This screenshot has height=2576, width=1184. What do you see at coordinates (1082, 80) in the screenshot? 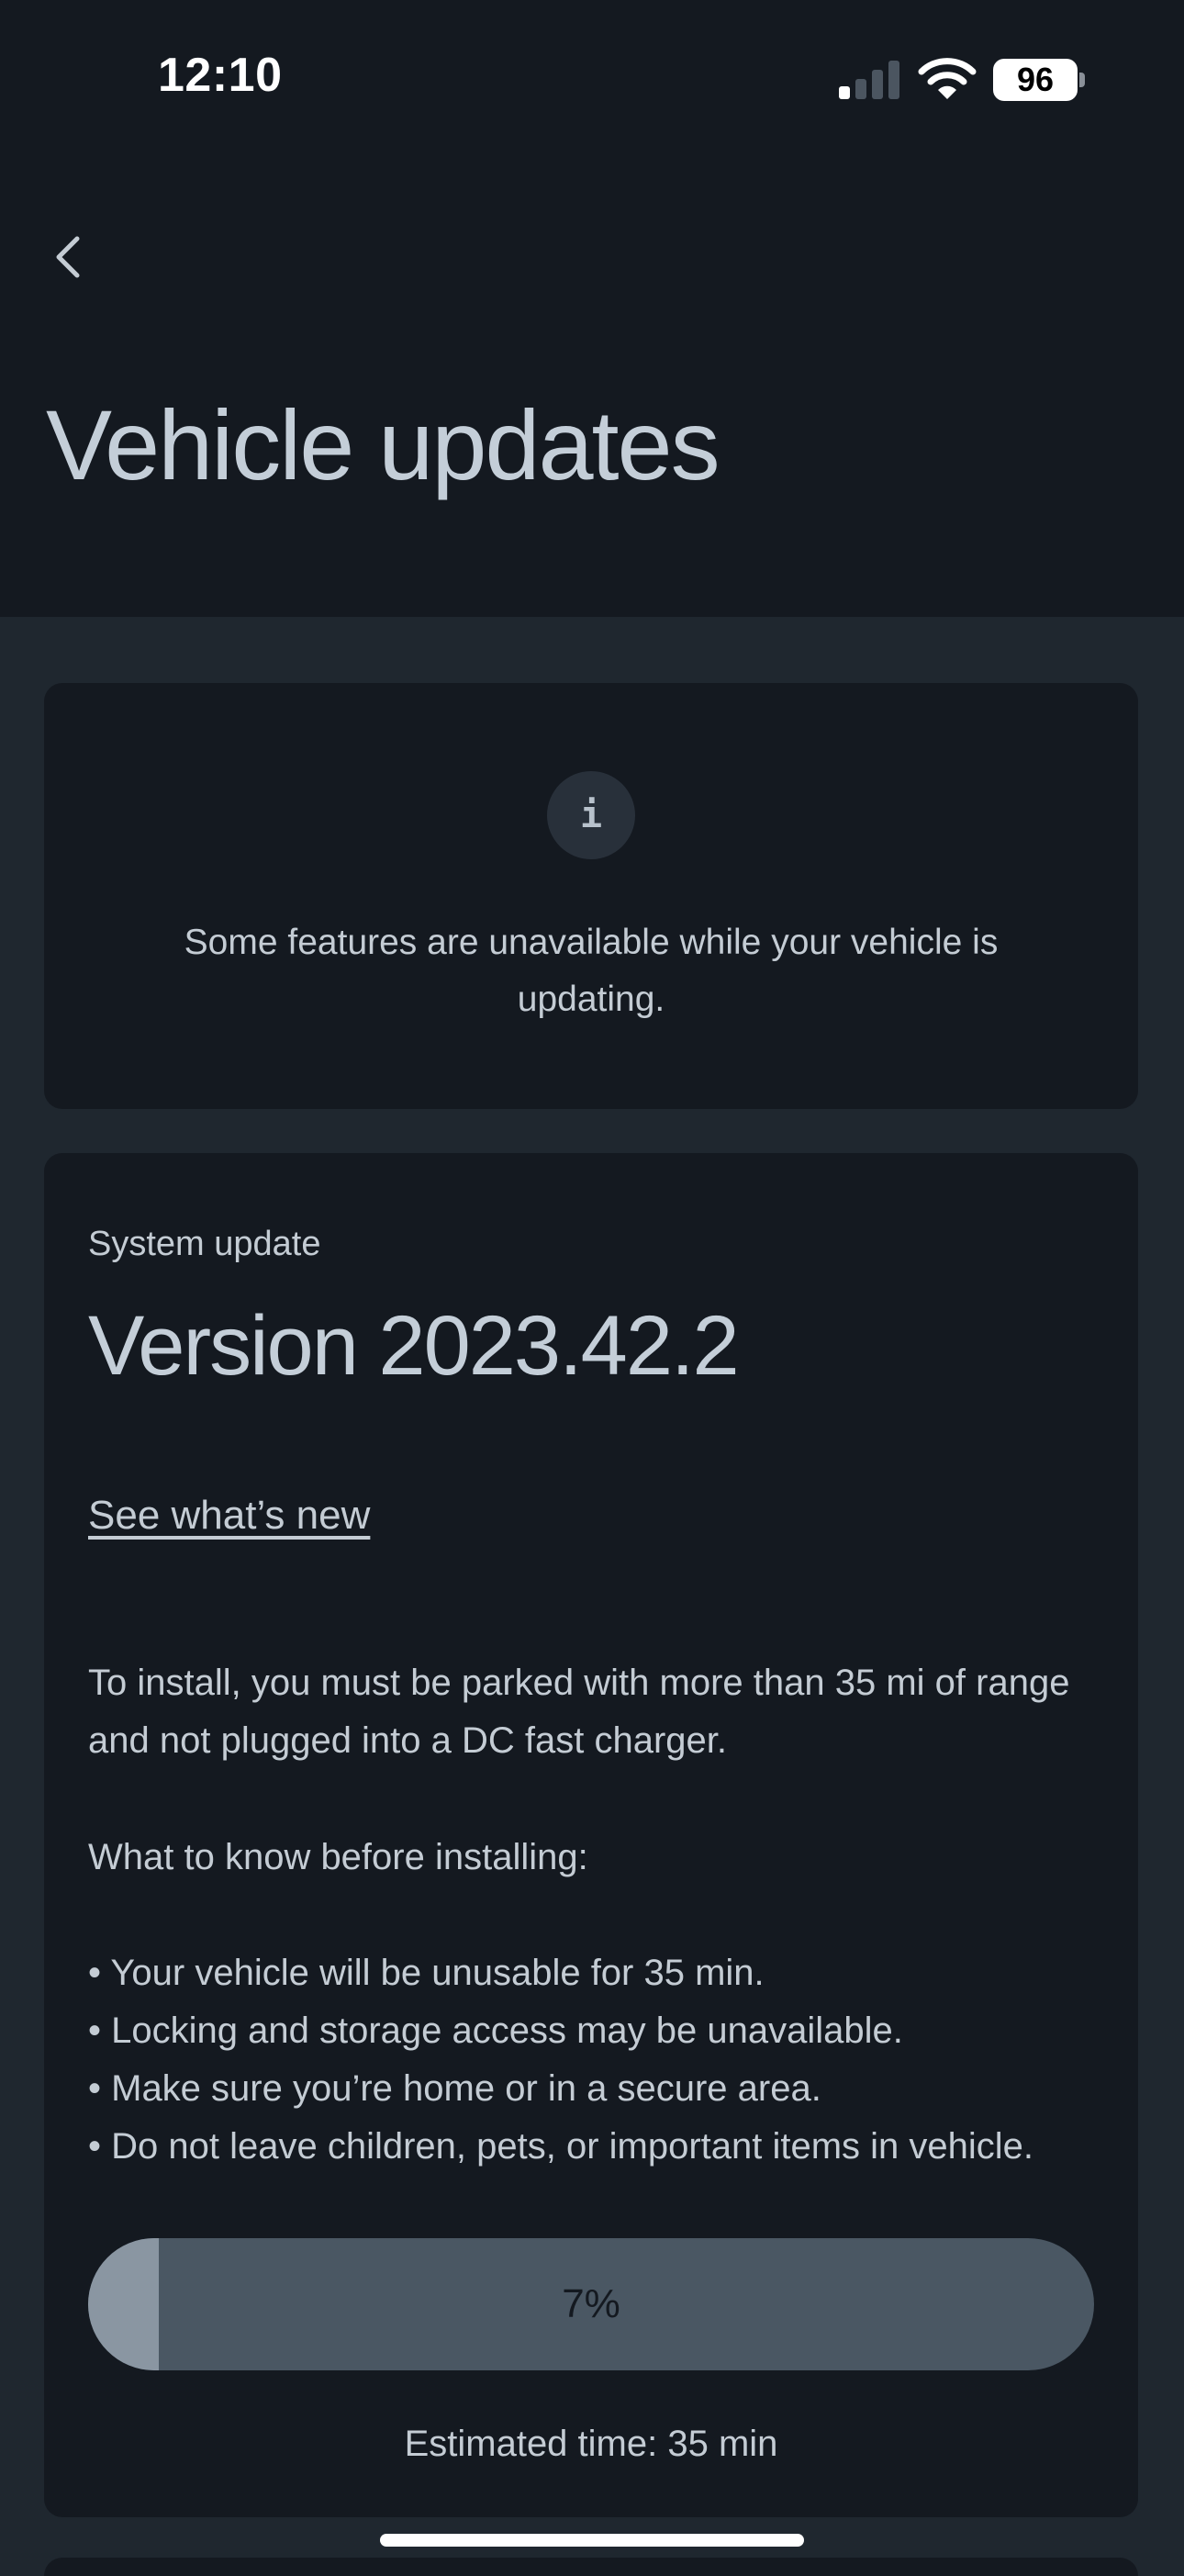
I see `battery-tip` at bounding box center [1082, 80].